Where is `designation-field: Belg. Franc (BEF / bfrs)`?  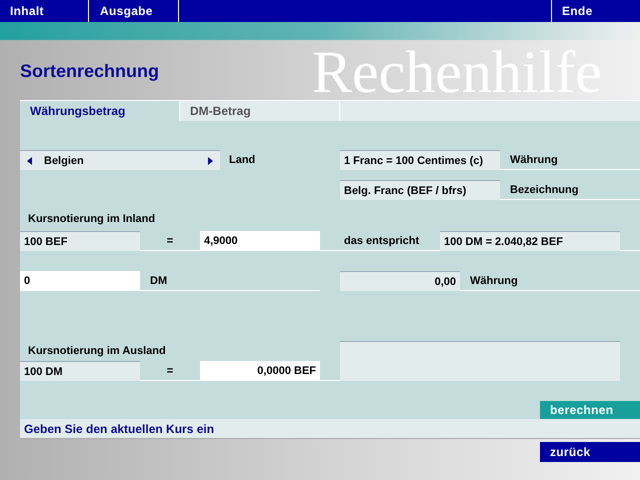
designation-field: Belg. Franc (BEF / bfrs) is located at coordinates (420, 190).